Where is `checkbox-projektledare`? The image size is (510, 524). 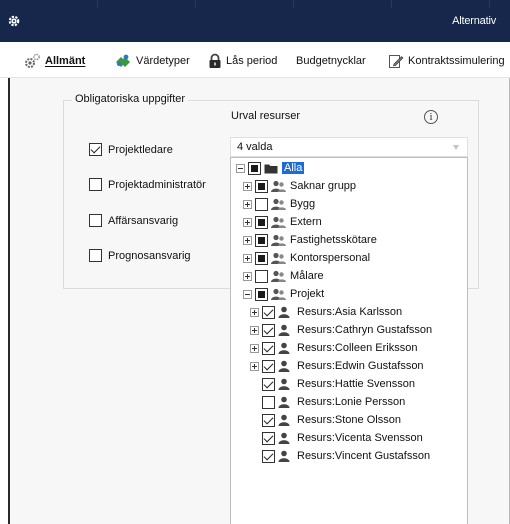
checkbox-projektledare is located at coordinates (95, 149).